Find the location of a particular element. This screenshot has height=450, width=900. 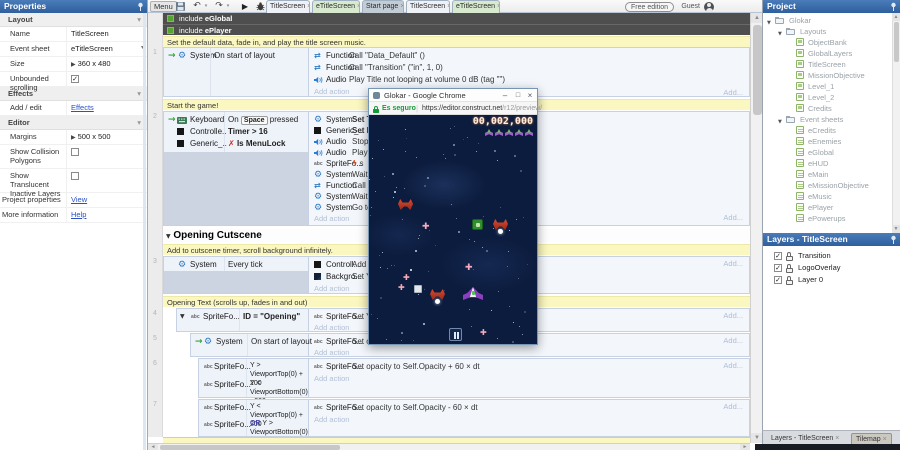

undo-dropdown-icon: ▾ is located at coordinates (206, 6).